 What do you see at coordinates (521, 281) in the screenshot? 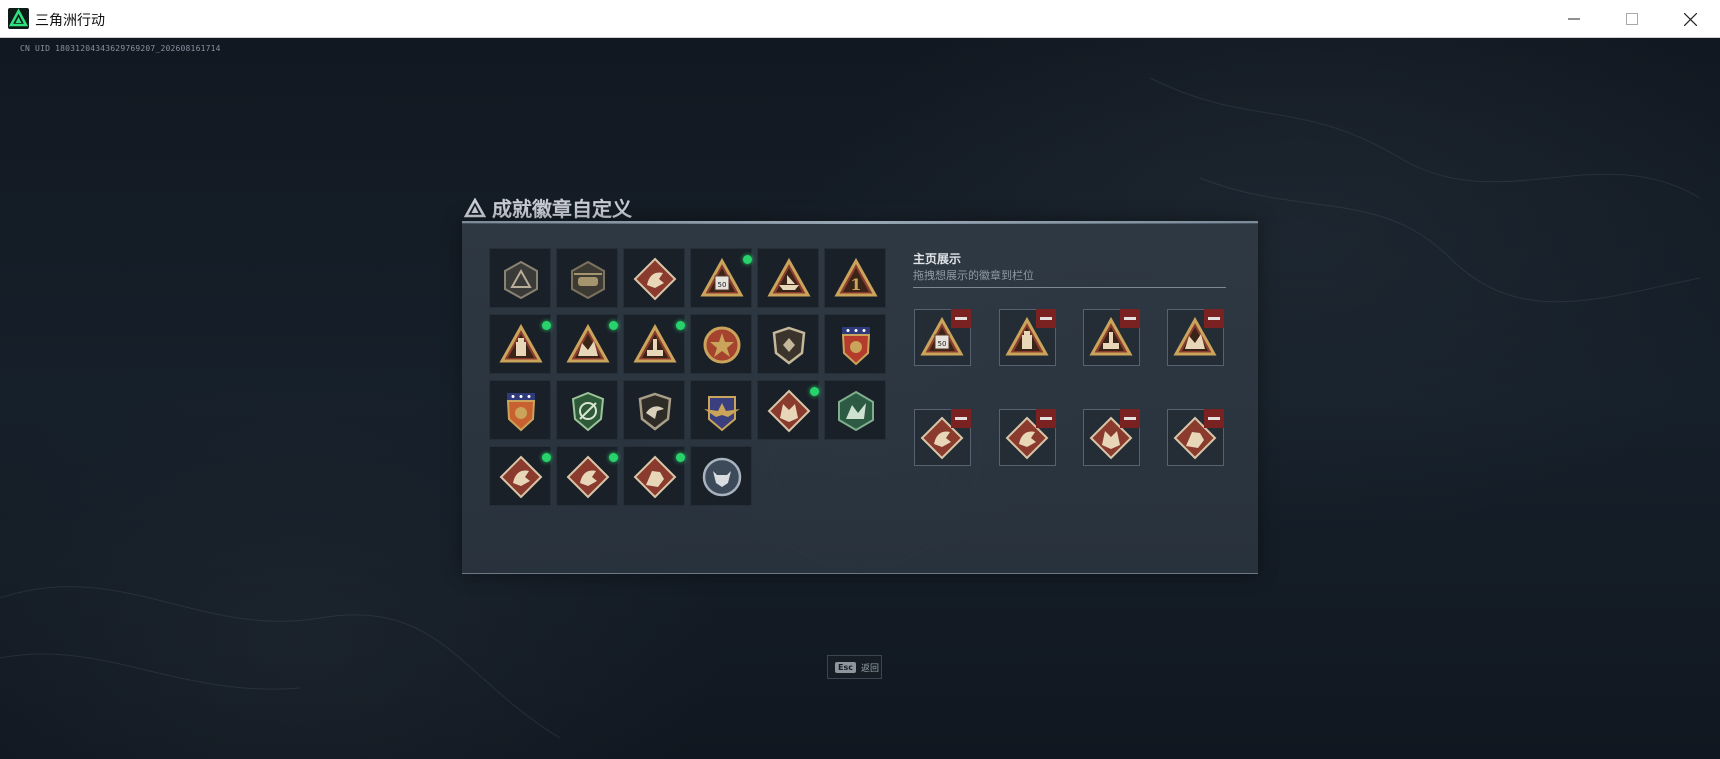
I see `gray-triangle-shield-badge-icon` at bounding box center [521, 281].